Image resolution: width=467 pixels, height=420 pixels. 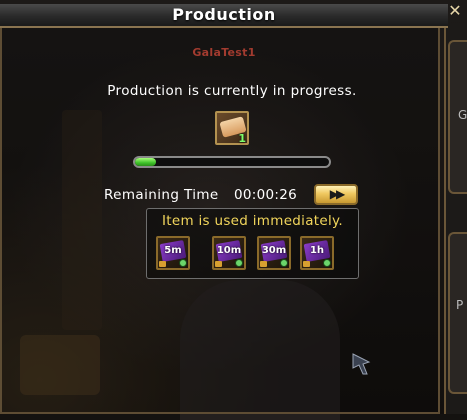 What do you see at coordinates (224, 14) in the screenshot?
I see `window-title: Production` at bounding box center [224, 14].